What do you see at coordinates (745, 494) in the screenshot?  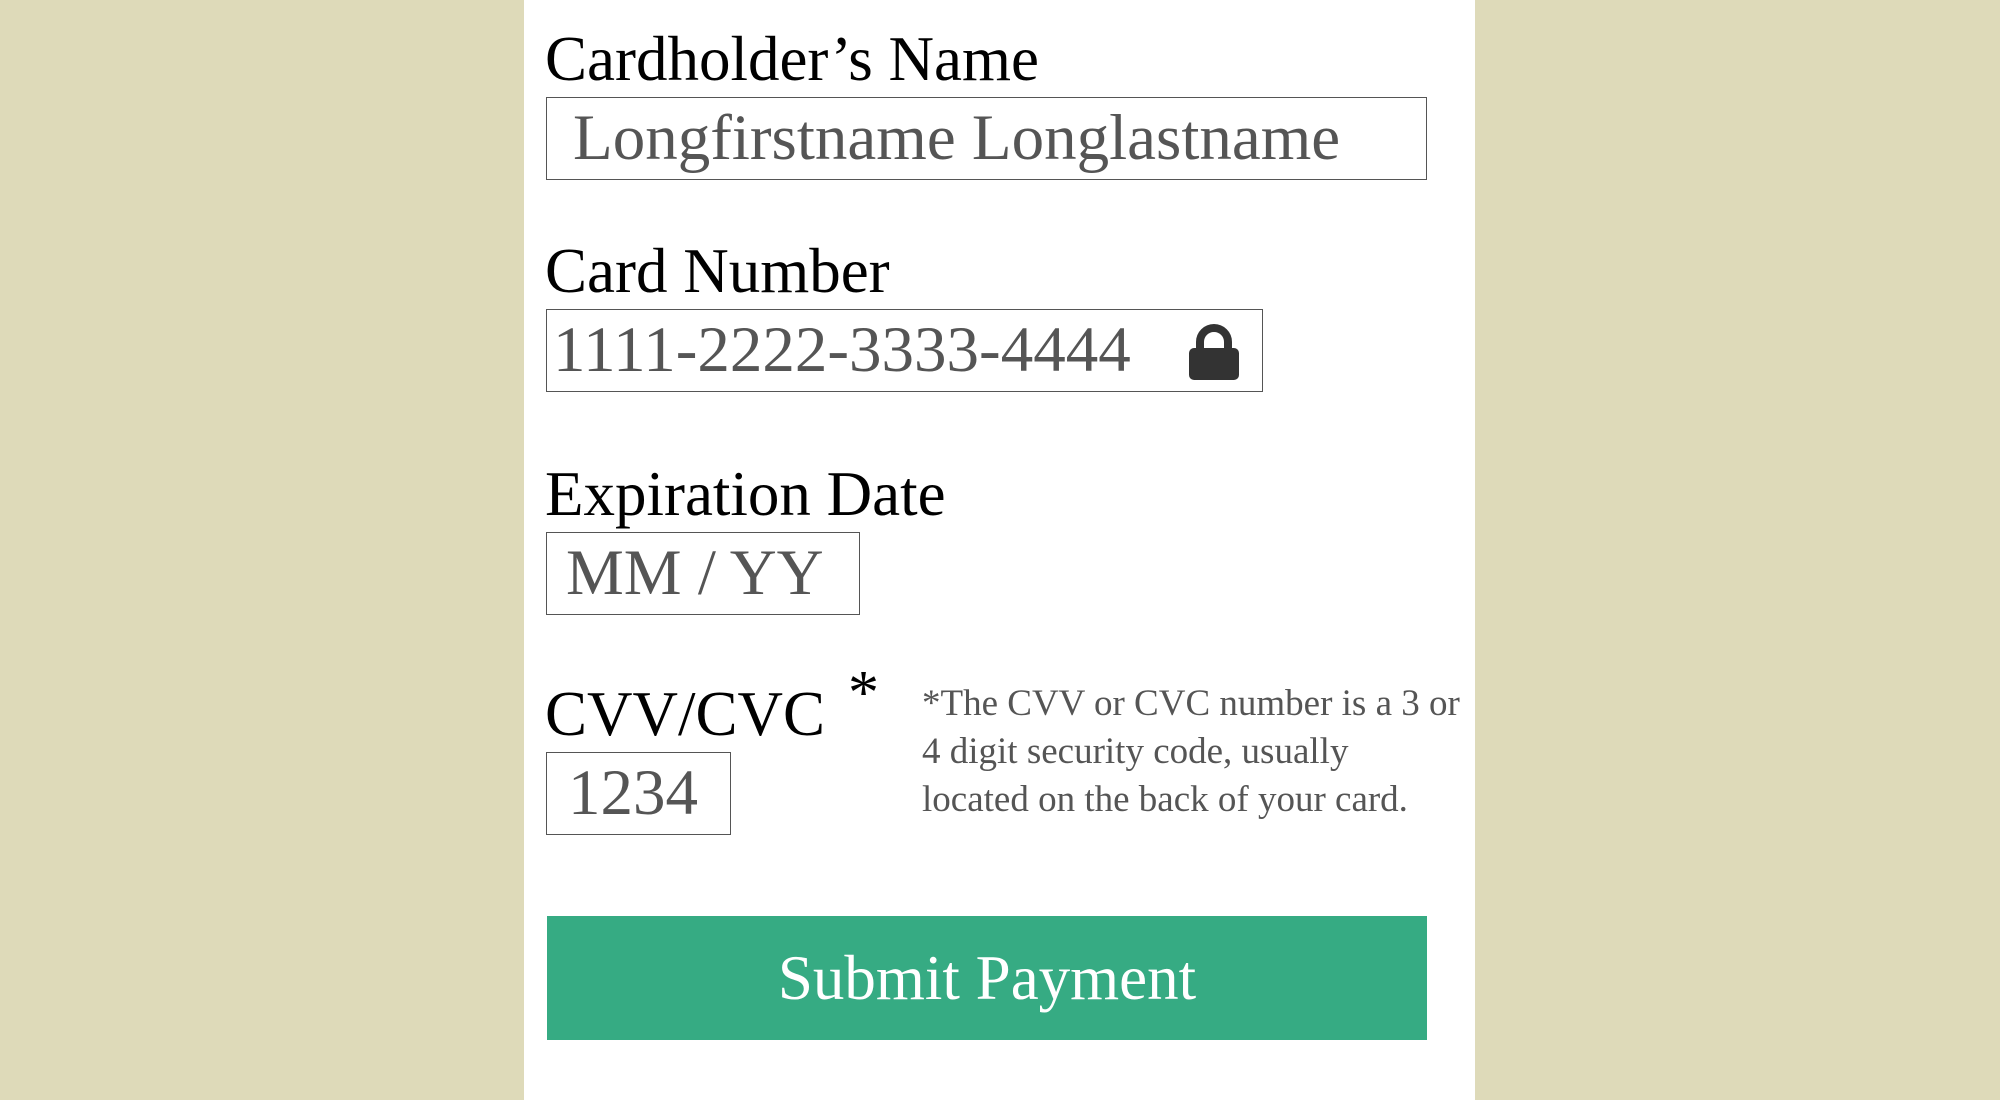 I see `expiration-date-label: Expiration Date` at bounding box center [745, 494].